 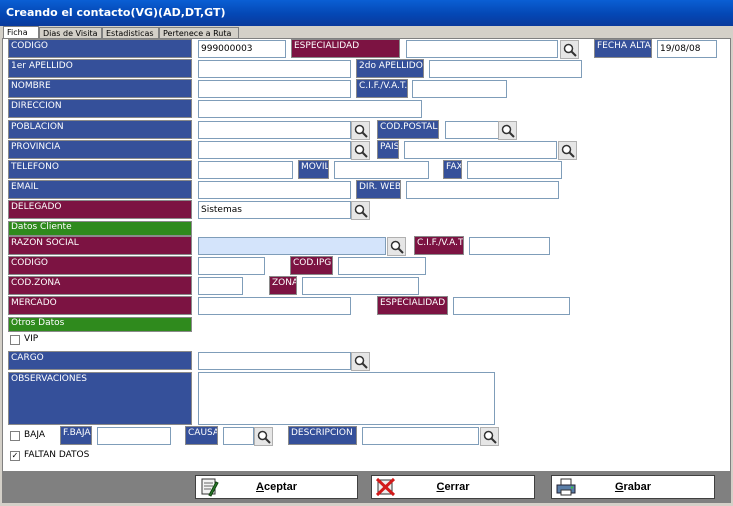 I want to click on cod-zona-label: COD.ZONA, so click(x=100, y=285).